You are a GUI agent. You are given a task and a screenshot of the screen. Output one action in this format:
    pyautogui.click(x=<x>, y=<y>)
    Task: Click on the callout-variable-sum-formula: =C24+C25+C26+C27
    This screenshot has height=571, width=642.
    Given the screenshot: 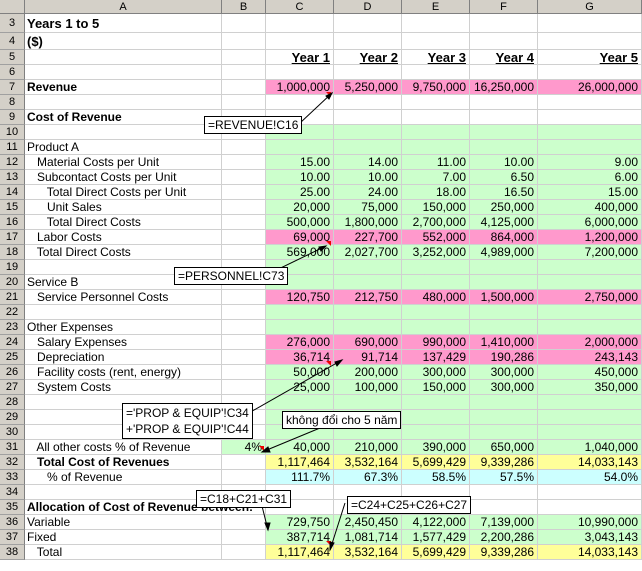 What is the action you would take?
    pyautogui.click(x=409, y=505)
    